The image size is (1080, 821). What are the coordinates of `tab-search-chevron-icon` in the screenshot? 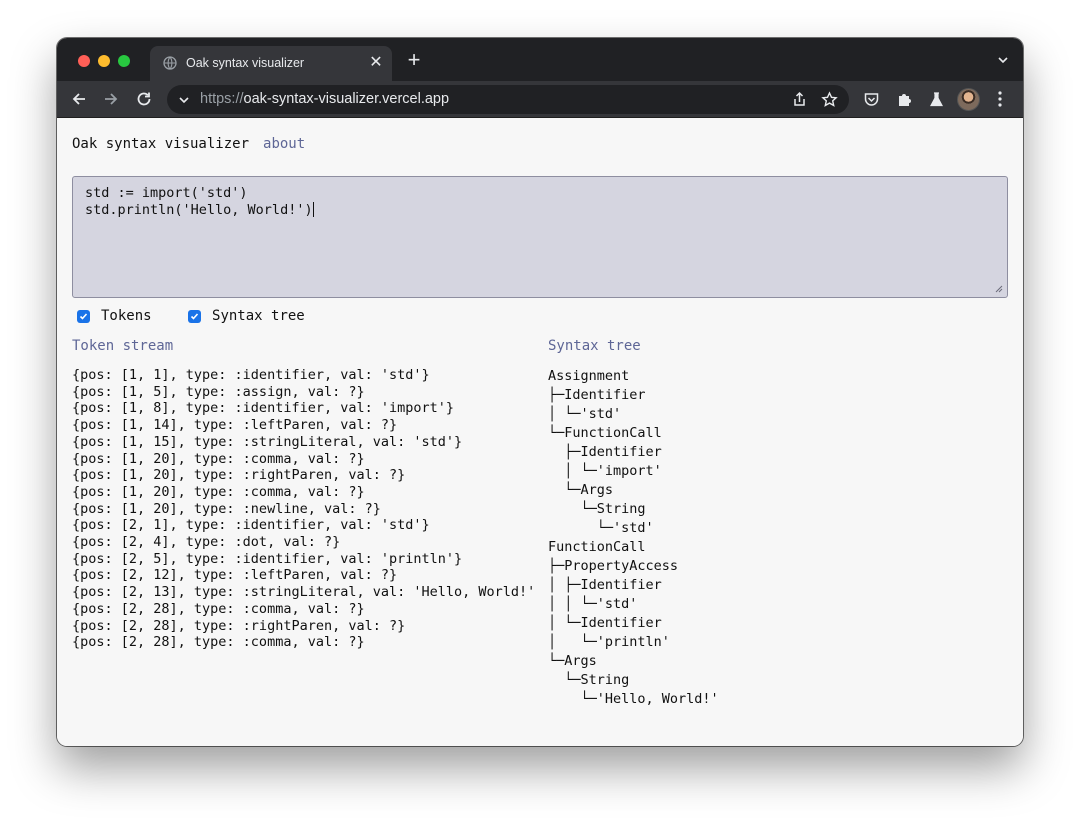 It's located at (1003, 60).